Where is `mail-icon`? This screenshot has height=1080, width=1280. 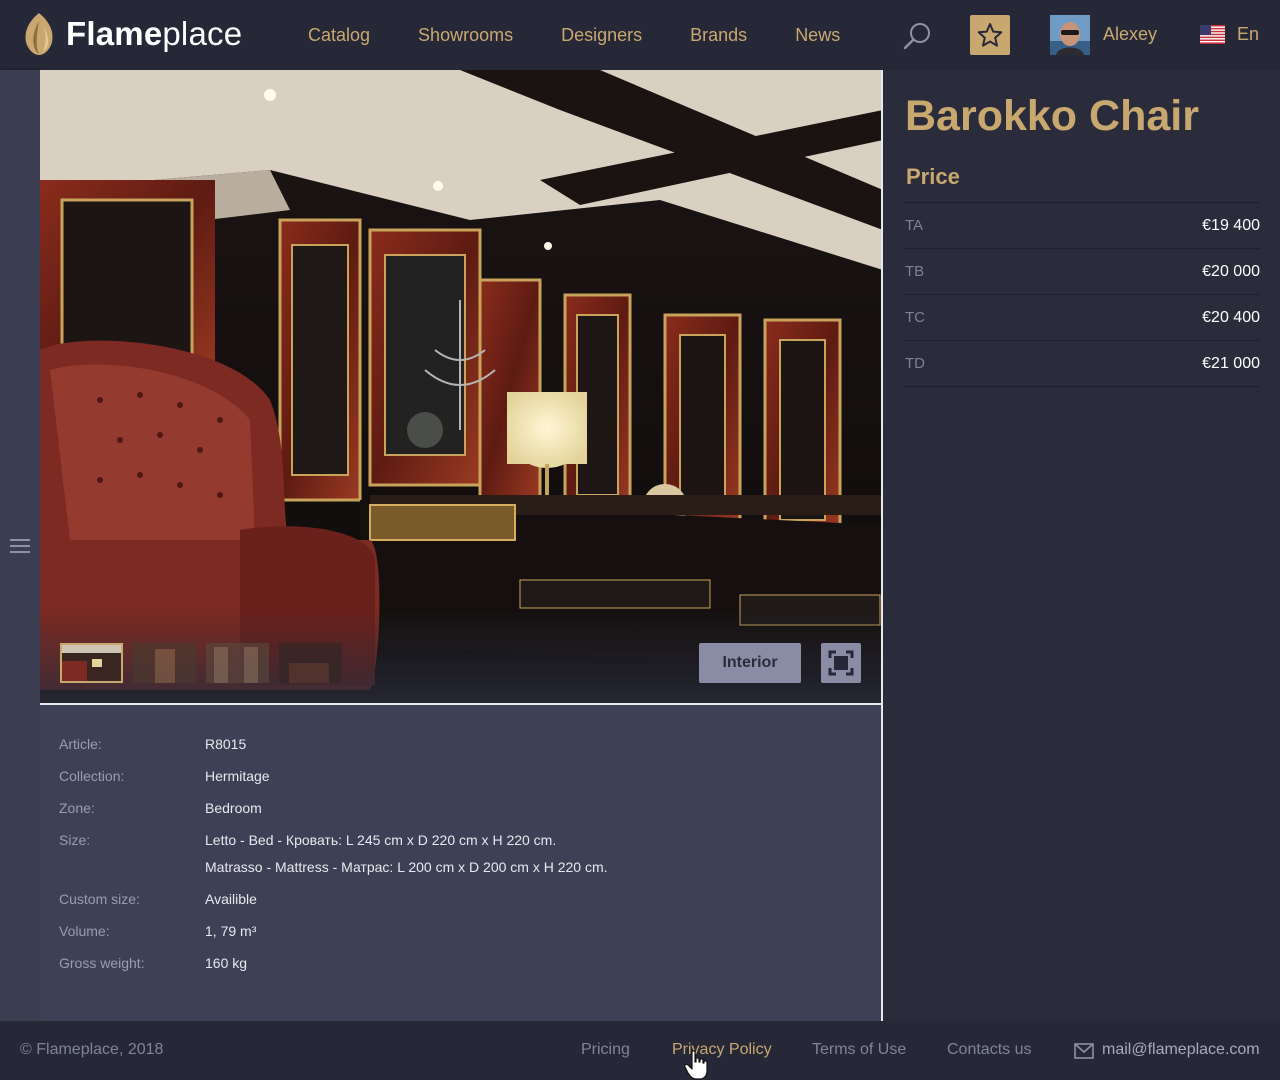
mail-icon is located at coordinates (1084, 1051).